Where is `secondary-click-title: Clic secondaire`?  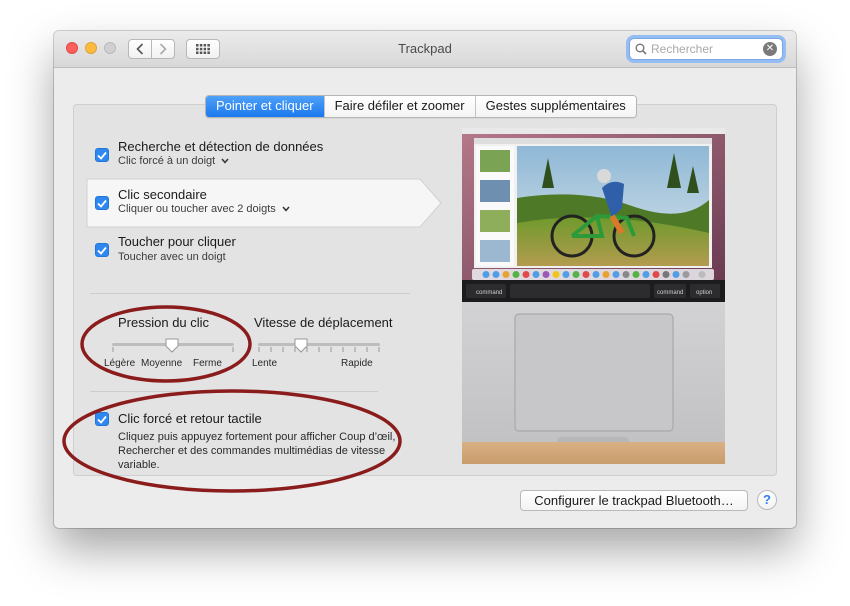 secondary-click-title: Clic secondaire is located at coordinates (162, 194).